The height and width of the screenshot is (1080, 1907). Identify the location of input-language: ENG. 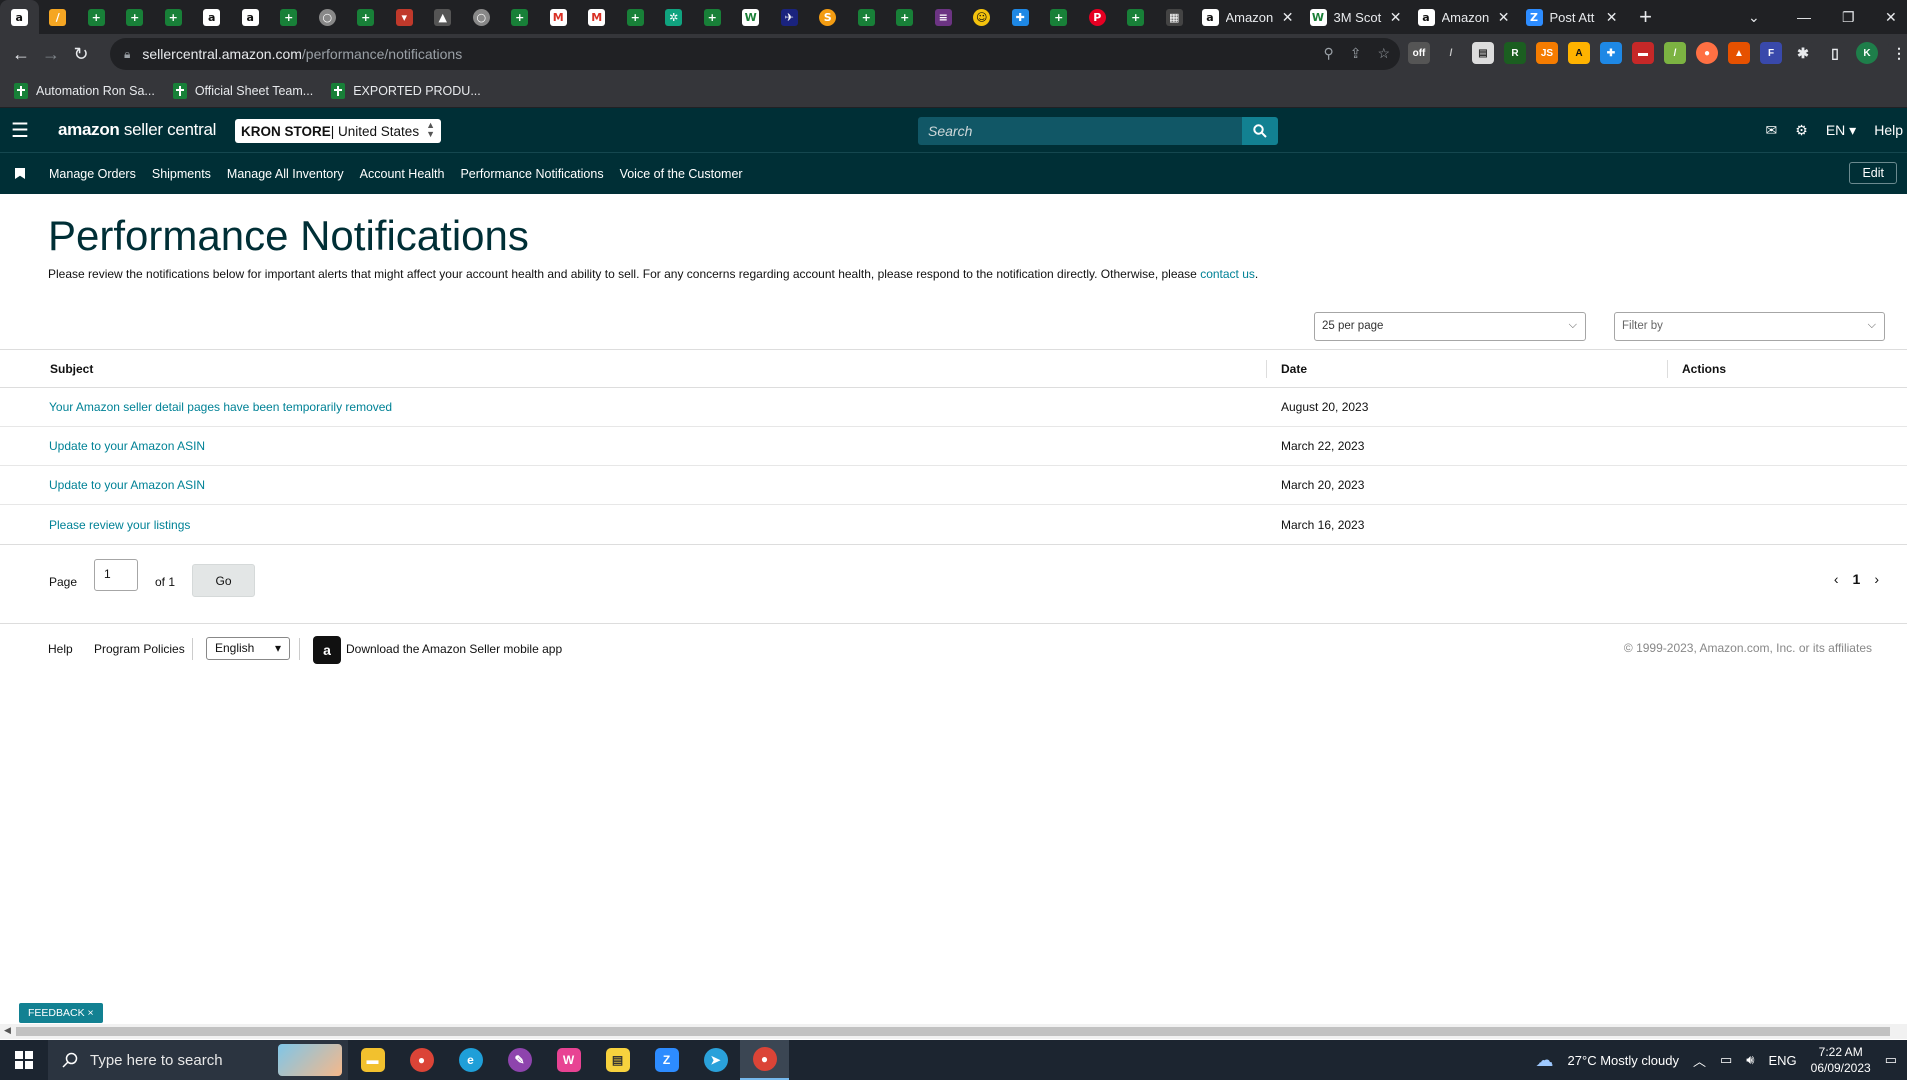
(1782, 1060).